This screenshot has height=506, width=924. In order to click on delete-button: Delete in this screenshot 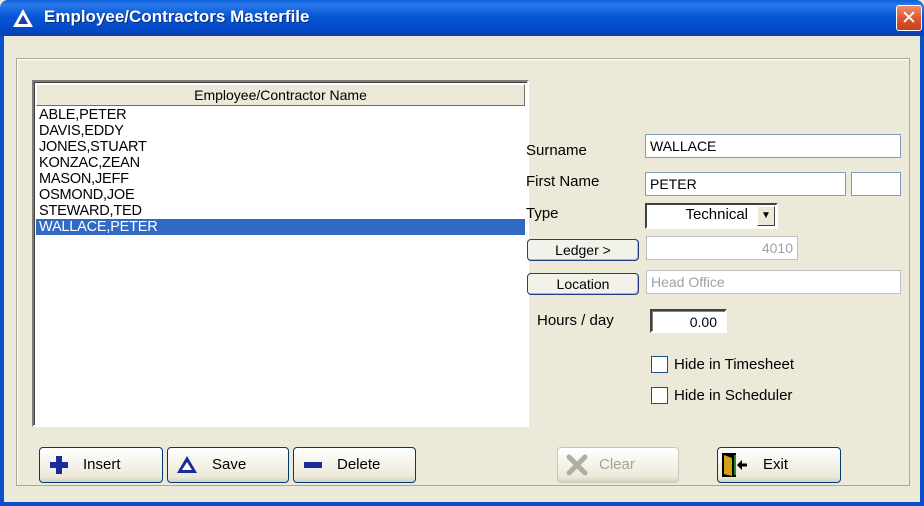, I will do `click(354, 465)`.